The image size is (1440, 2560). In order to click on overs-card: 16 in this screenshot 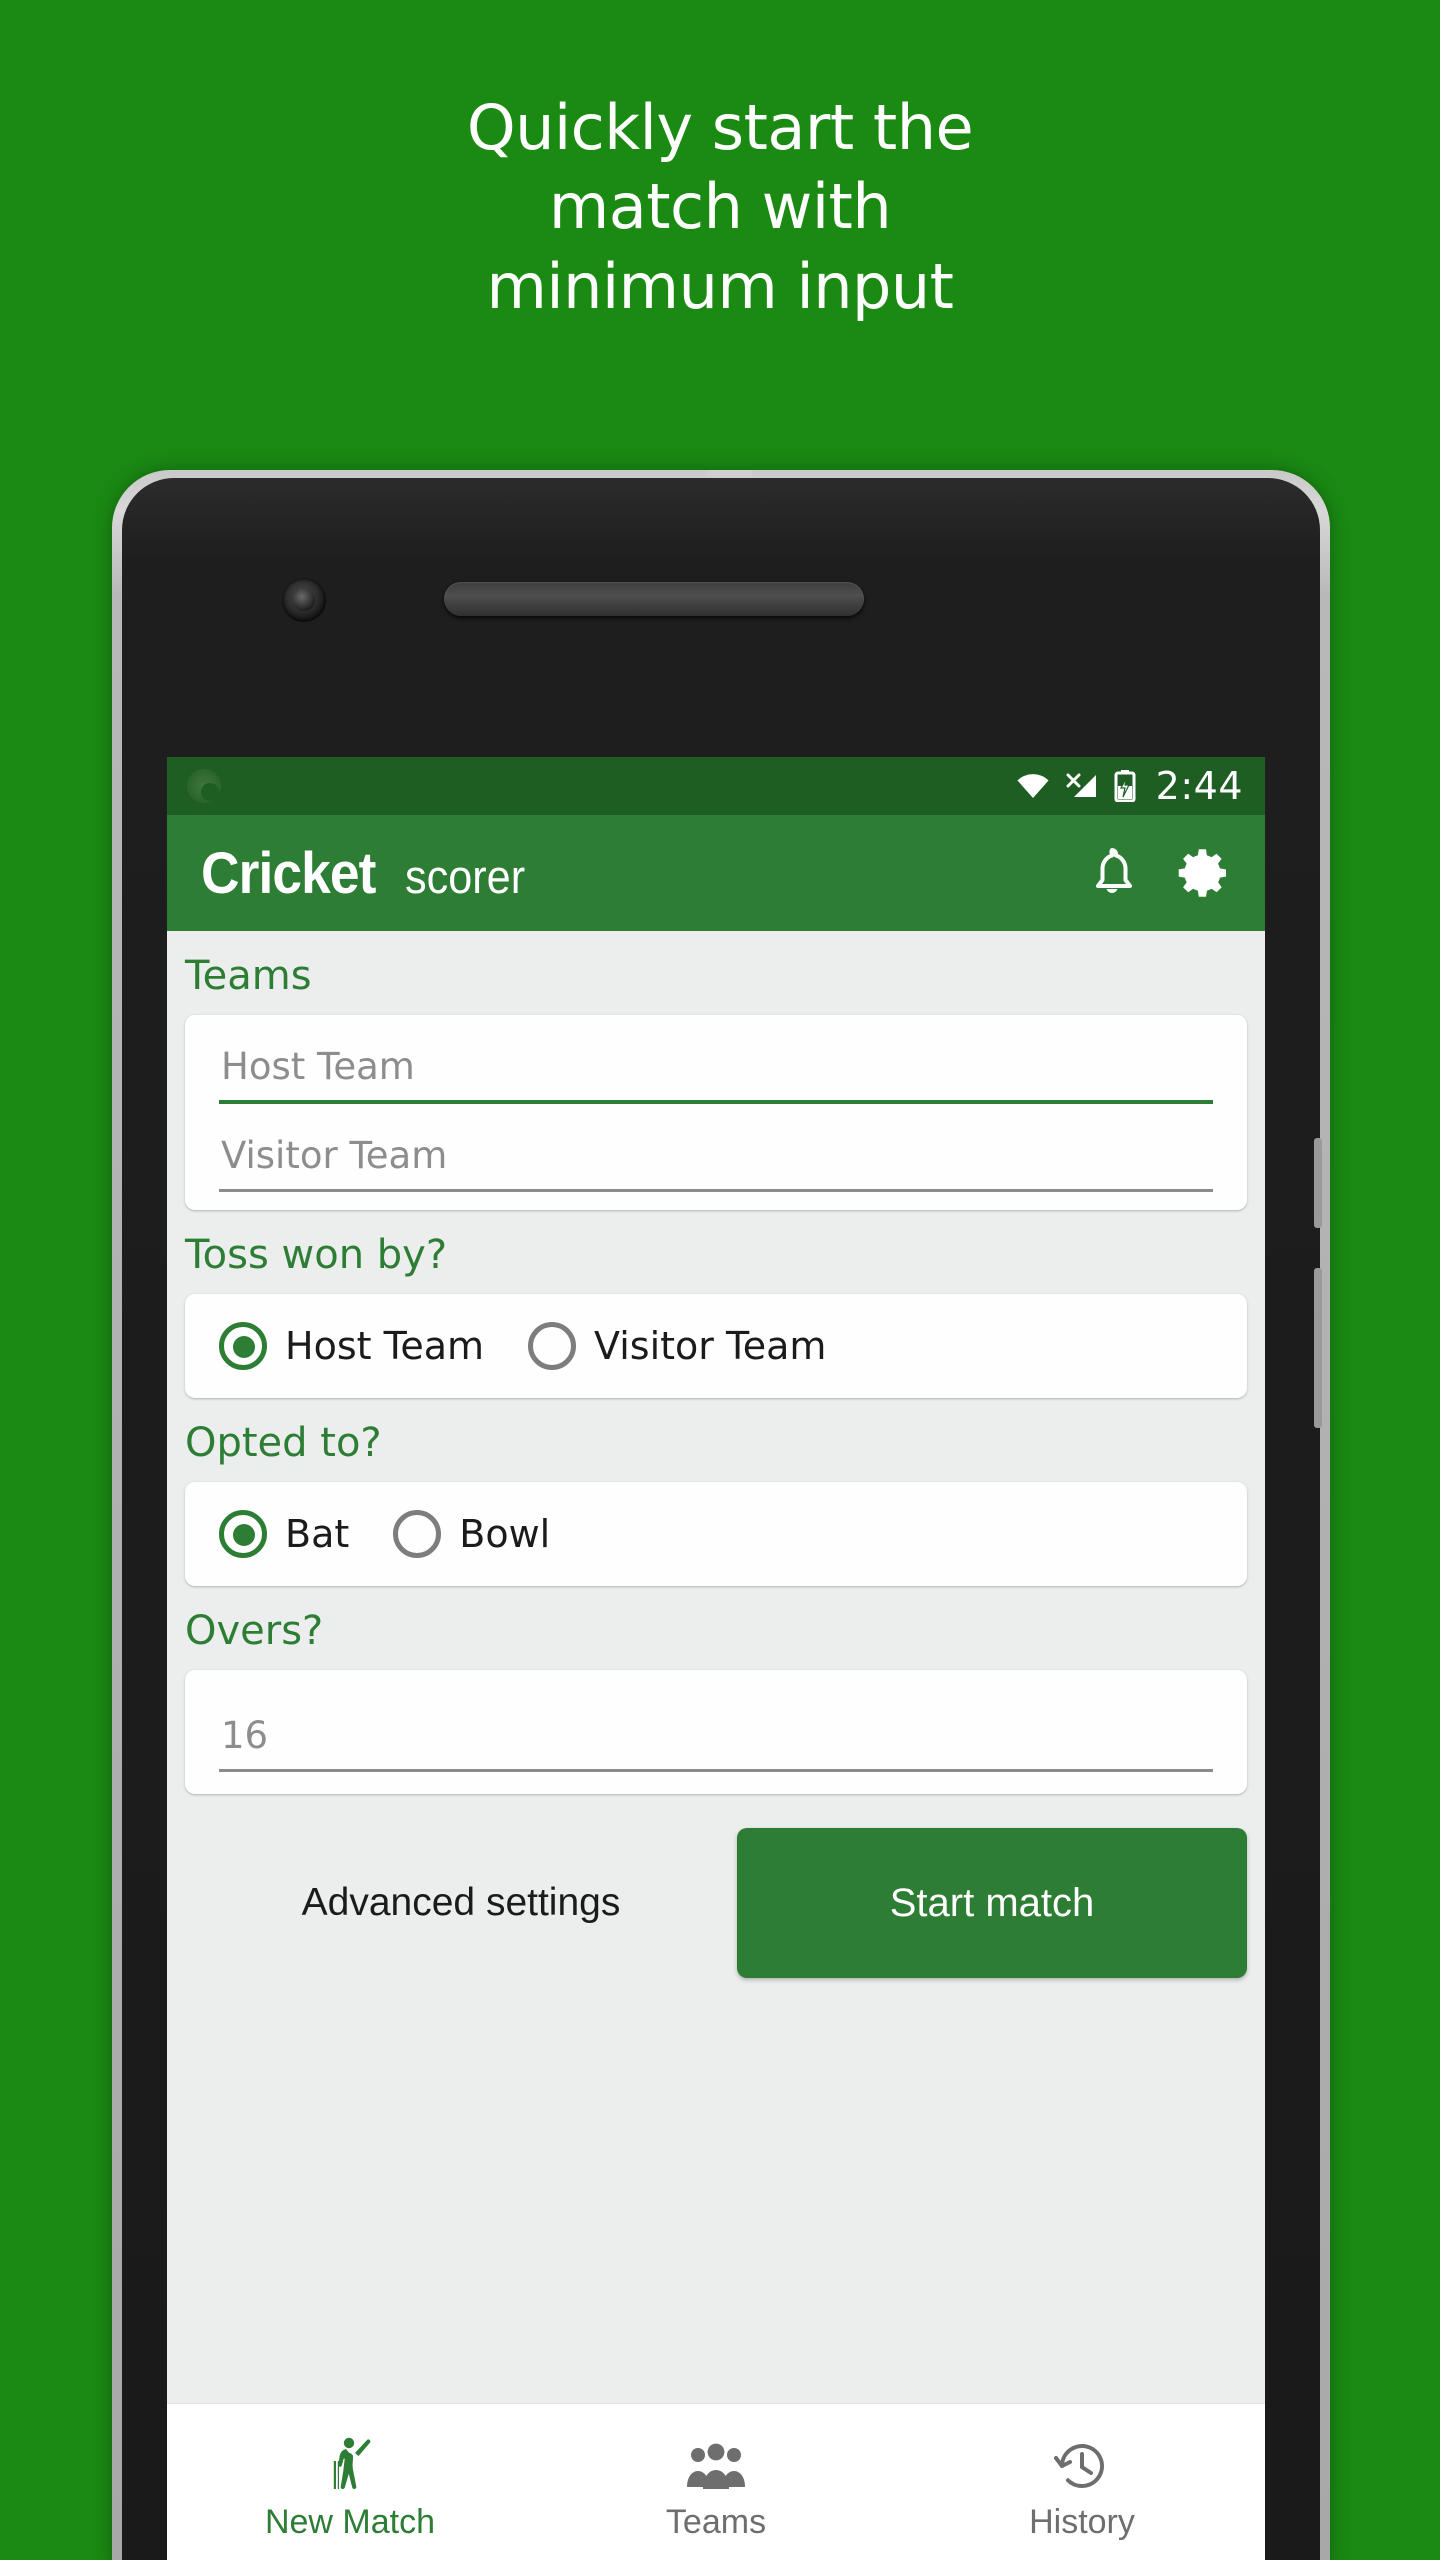, I will do `click(716, 1732)`.